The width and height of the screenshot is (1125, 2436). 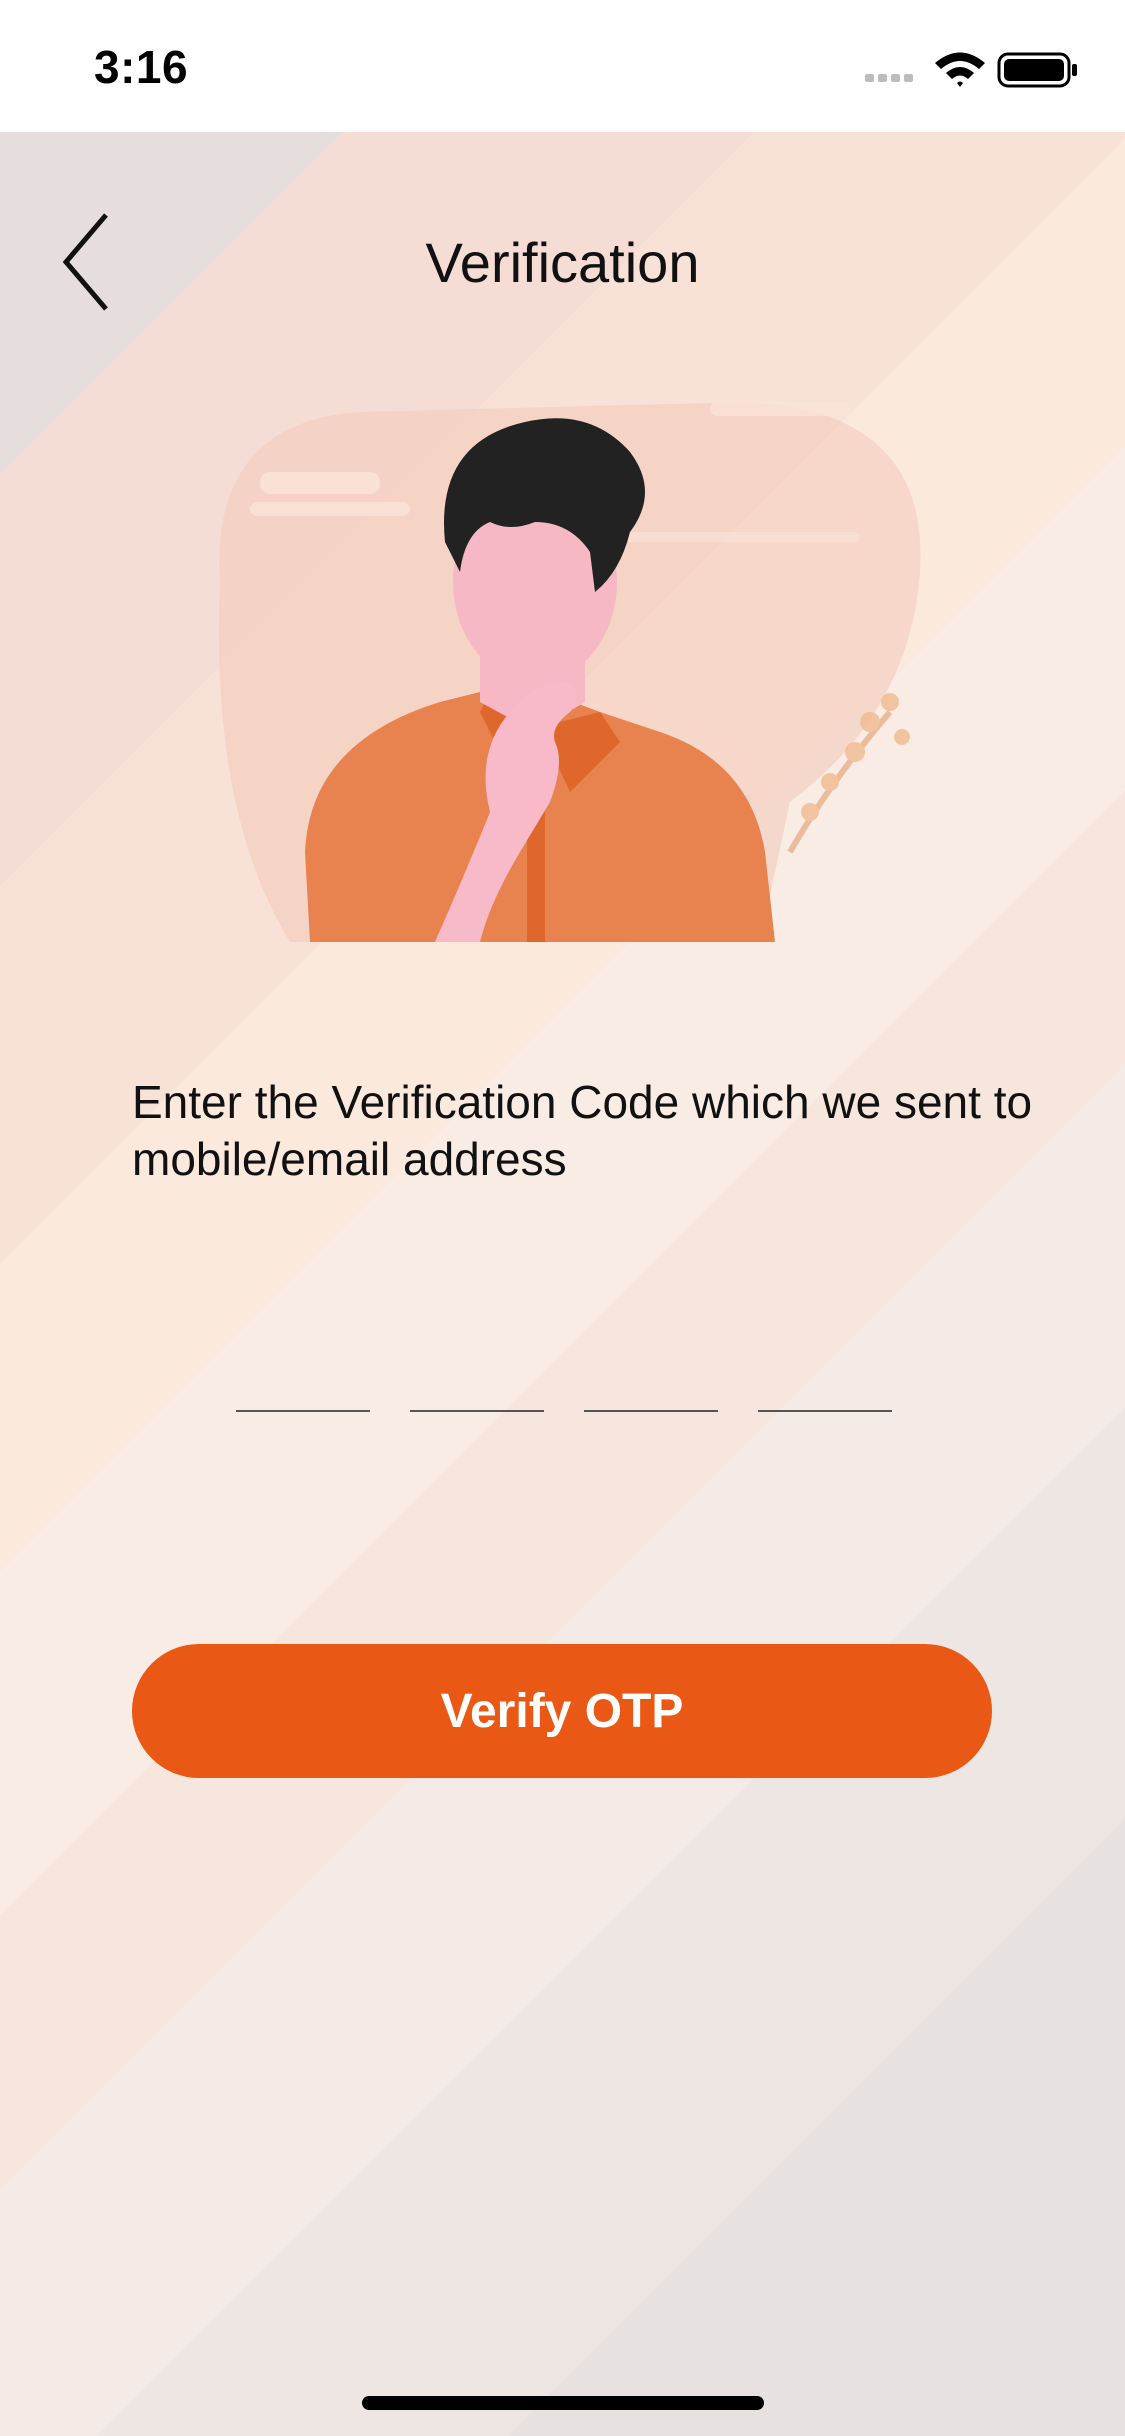 I want to click on otp-input-group, so click(x=564, y=1382).